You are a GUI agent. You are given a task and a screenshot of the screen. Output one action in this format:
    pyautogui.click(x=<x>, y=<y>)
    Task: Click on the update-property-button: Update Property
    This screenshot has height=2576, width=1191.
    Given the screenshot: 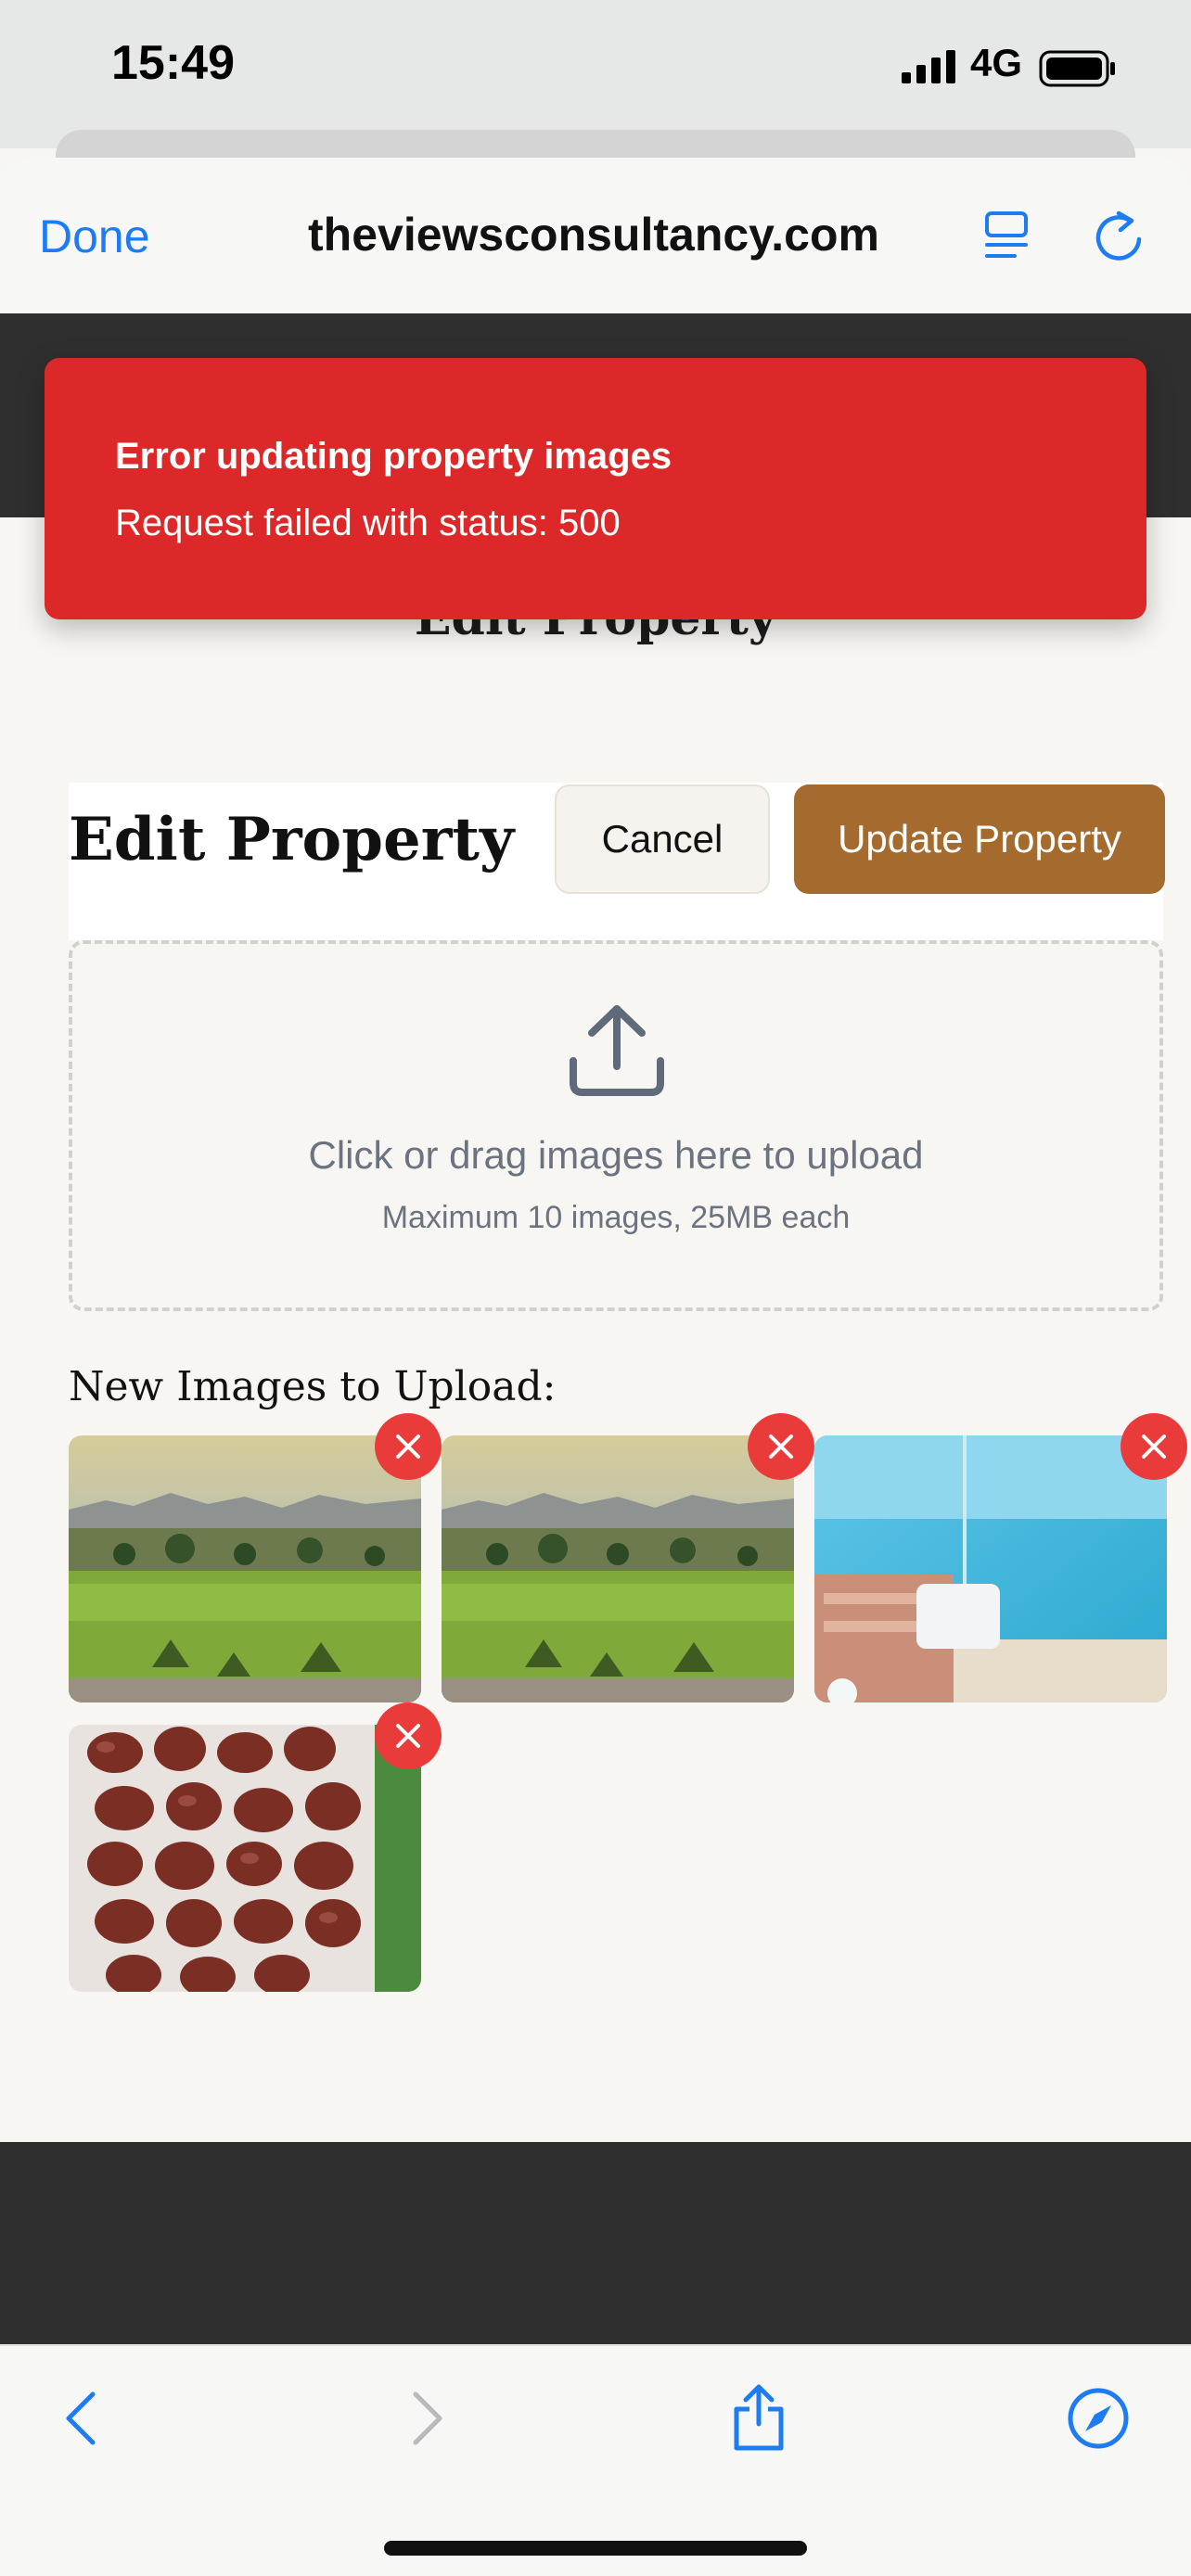 What is the action you would take?
    pyautogui.click(x=980, y=839)
    